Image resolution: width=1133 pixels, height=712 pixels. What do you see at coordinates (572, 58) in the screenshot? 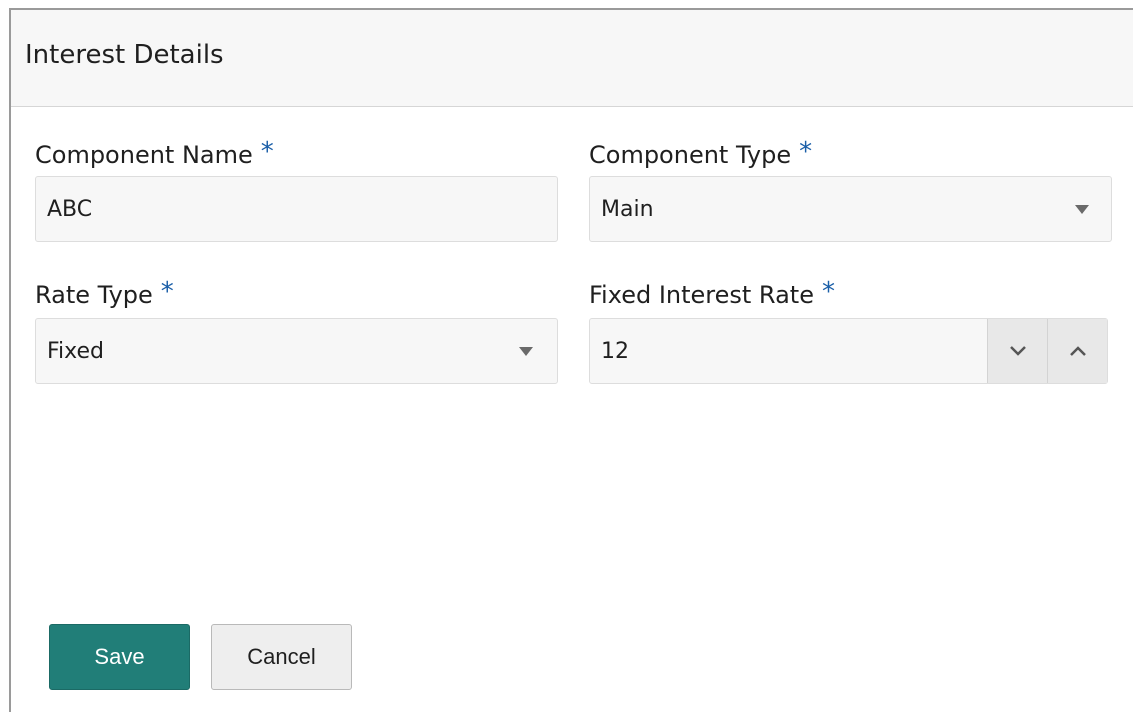
I see `dialog-header: Interest Details` at bounding box center [572, 58].